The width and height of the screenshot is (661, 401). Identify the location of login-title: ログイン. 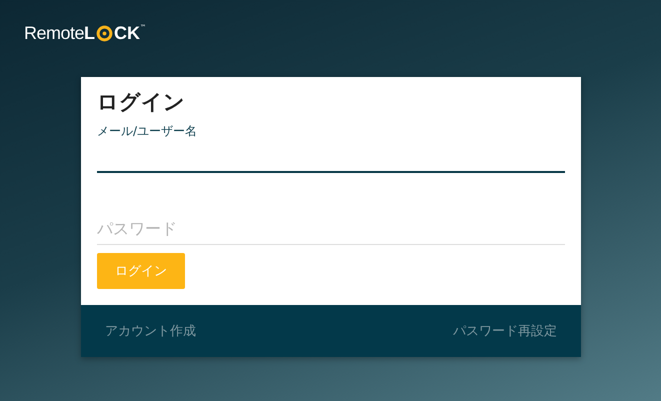
(141, 102).